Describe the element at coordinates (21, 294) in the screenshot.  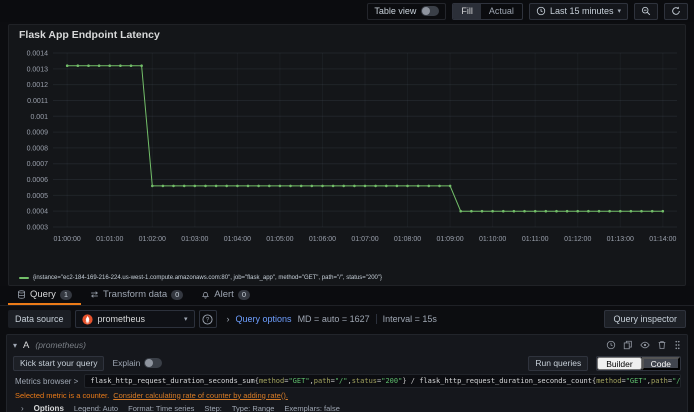
I see `database-icon` at that location.